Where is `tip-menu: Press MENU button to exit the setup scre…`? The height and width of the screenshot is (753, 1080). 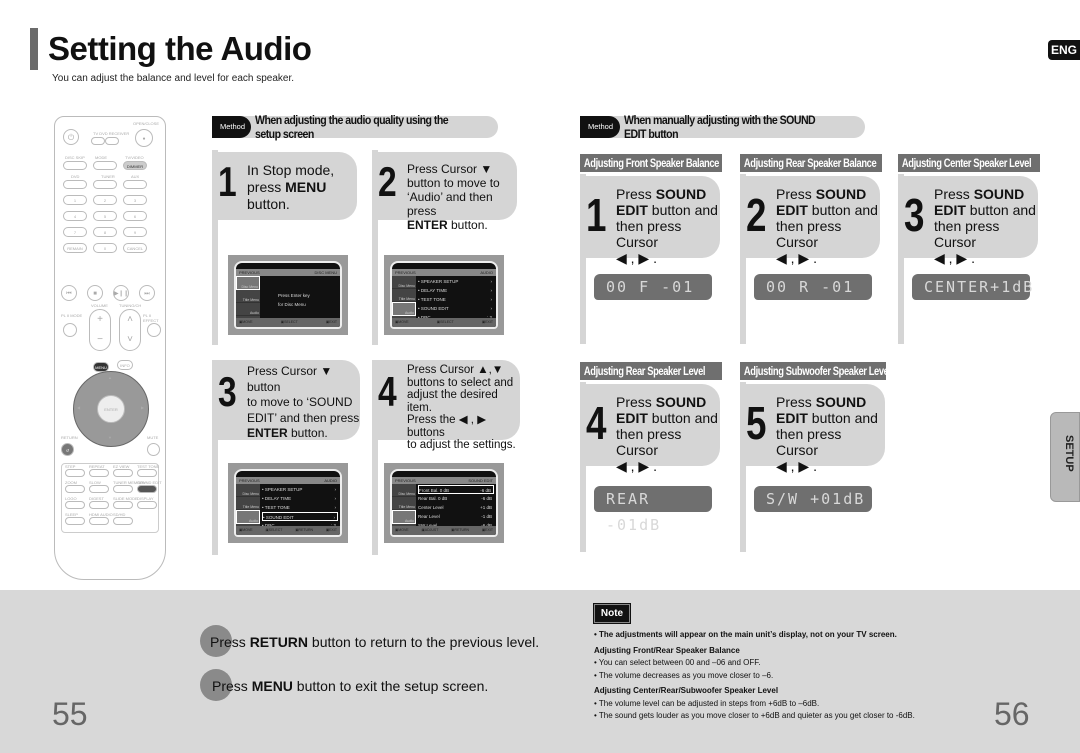
tip-menu: Press MENU button to exit the setup scre… is located at coordinates (350, 686).